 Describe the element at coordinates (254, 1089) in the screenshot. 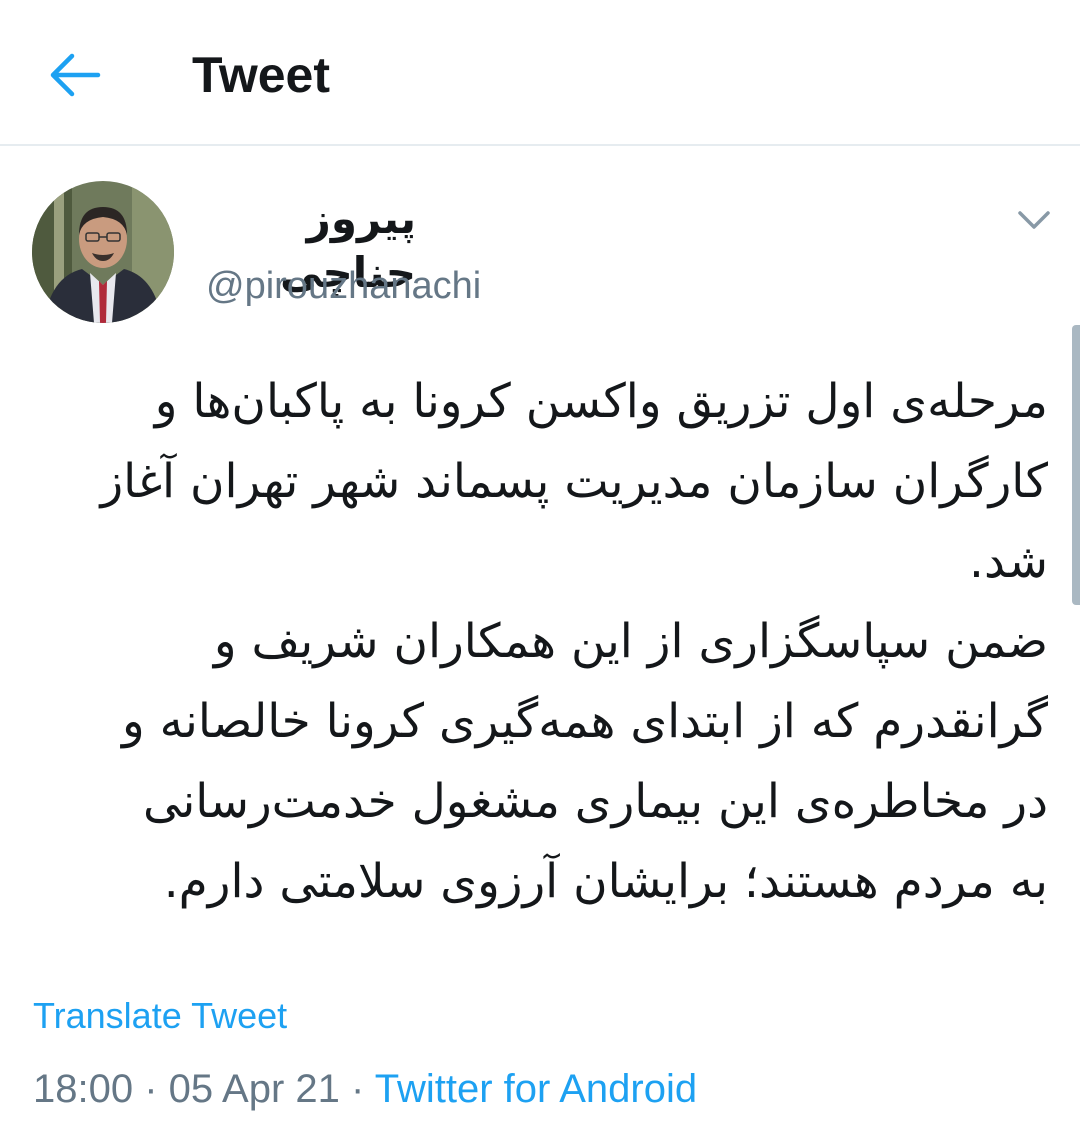

I see `tweet-date: 05 Apr 21` at that location.